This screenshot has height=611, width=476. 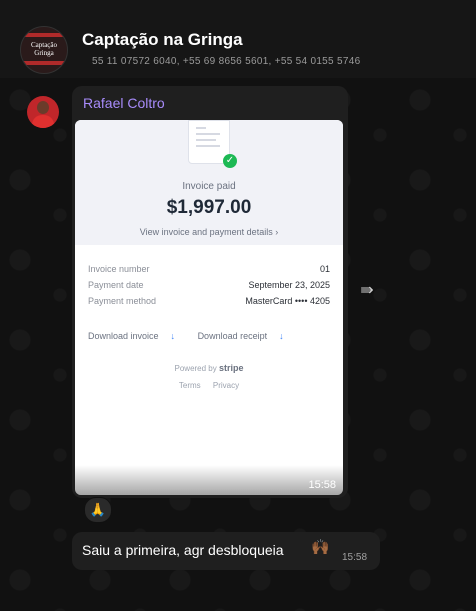 I want to click on privacy-link: Privacy, so click(x=226, y=385).